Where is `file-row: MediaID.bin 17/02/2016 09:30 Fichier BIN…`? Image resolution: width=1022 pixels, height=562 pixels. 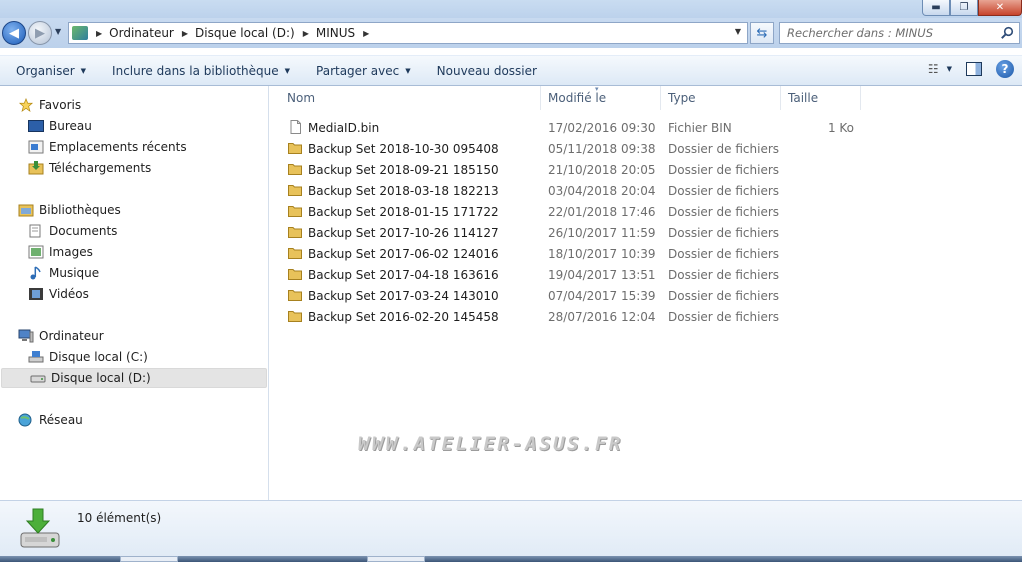
file-row: MediaID.bin 17/02/2016 09:30 Fichier BIN… is located at coordinates (570, 127).